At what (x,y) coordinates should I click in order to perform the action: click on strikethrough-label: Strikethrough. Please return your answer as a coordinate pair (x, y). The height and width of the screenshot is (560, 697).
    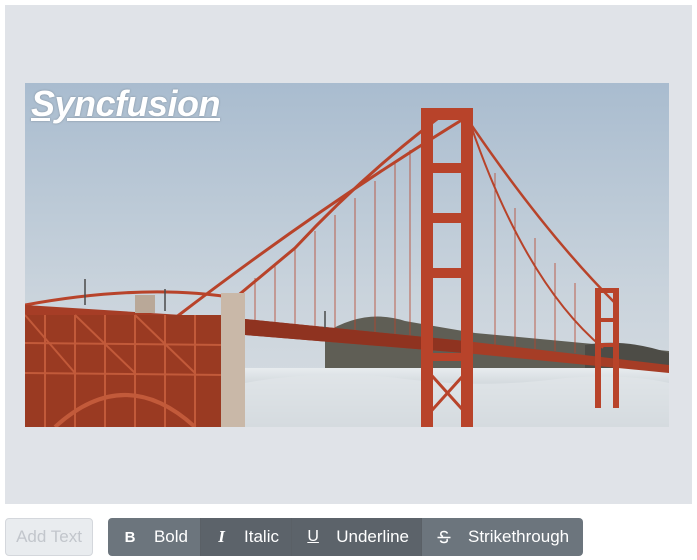
    Looking at the image, I should click on (519, 536).